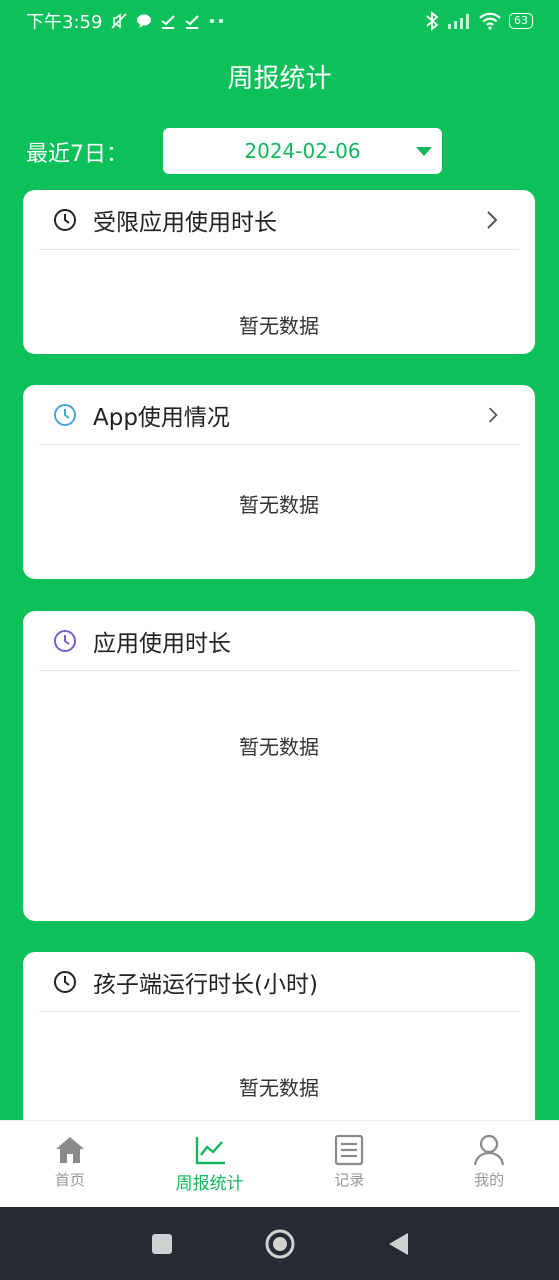 Image resolution: width=559 pixels, height=1280 pixels. I want to click on nav-item-profile: 我的, so click(489, 1164).